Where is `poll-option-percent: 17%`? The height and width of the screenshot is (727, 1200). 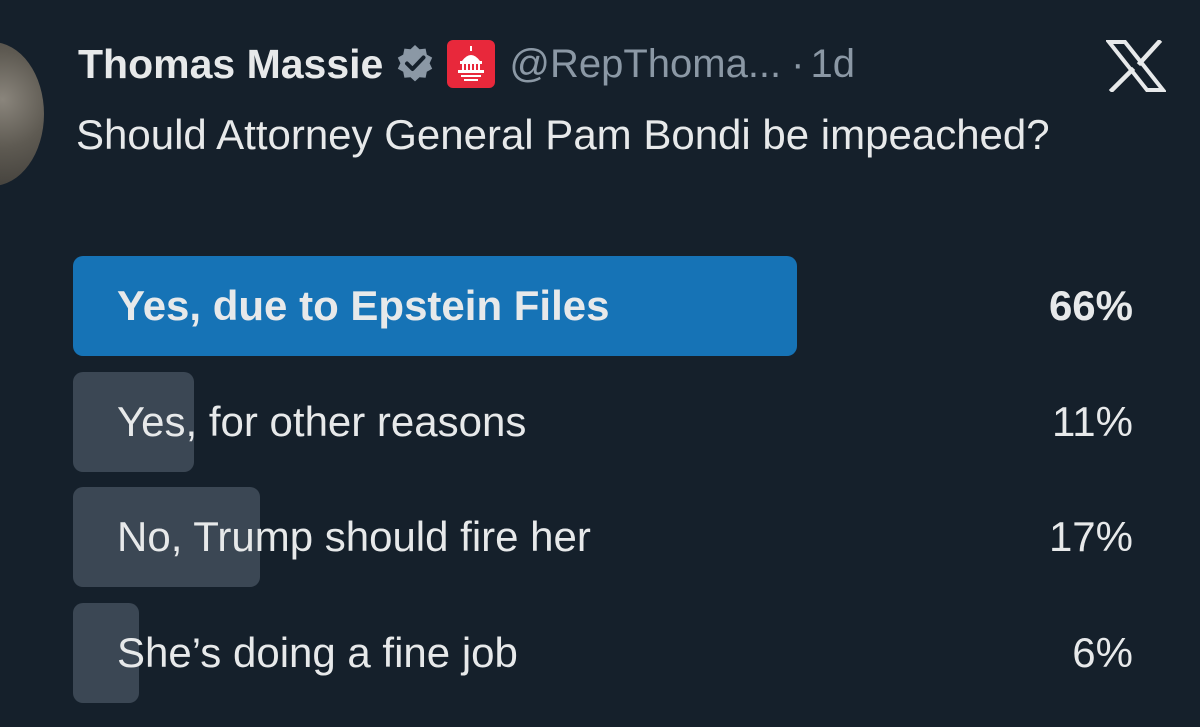 poll-option-percent: 17% is located at coordinates (1090, 536).